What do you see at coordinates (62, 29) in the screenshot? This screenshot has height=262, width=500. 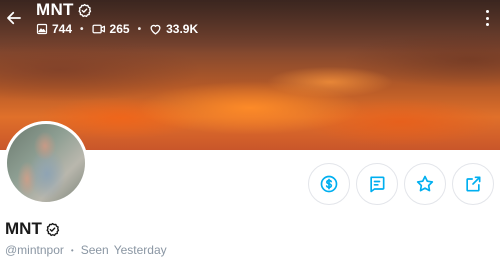 I see `stat-photos-count: 744` at bounding box center [62, 29].